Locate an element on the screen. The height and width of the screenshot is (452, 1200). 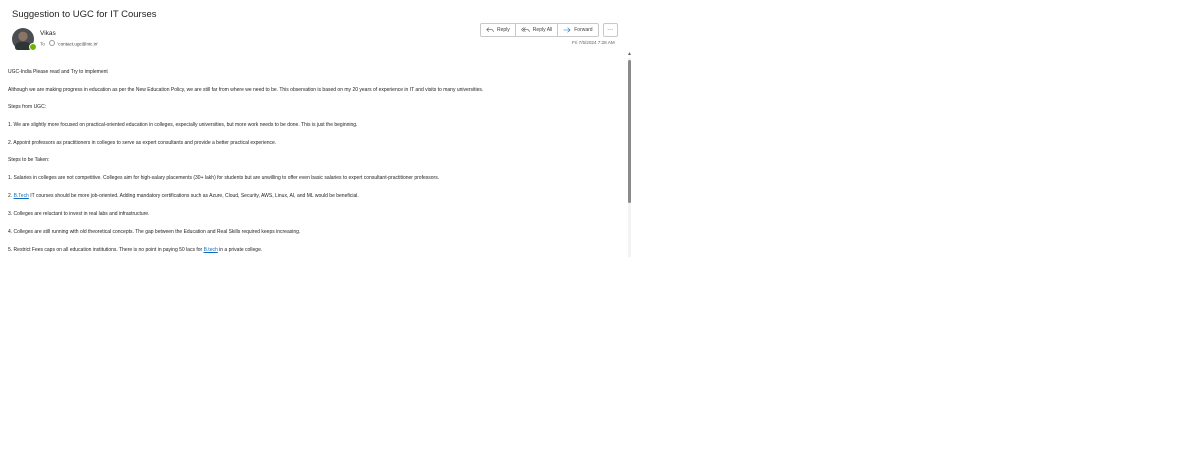
forward-icon is located at coordinates (567, 30).